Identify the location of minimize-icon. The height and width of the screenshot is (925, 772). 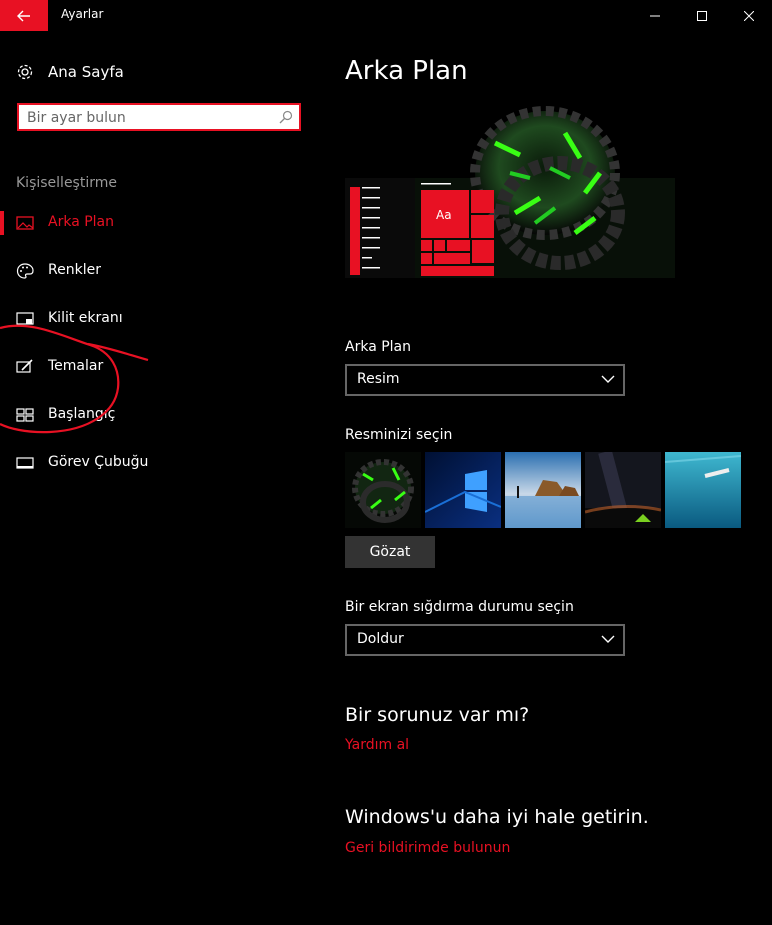
(655, 15).